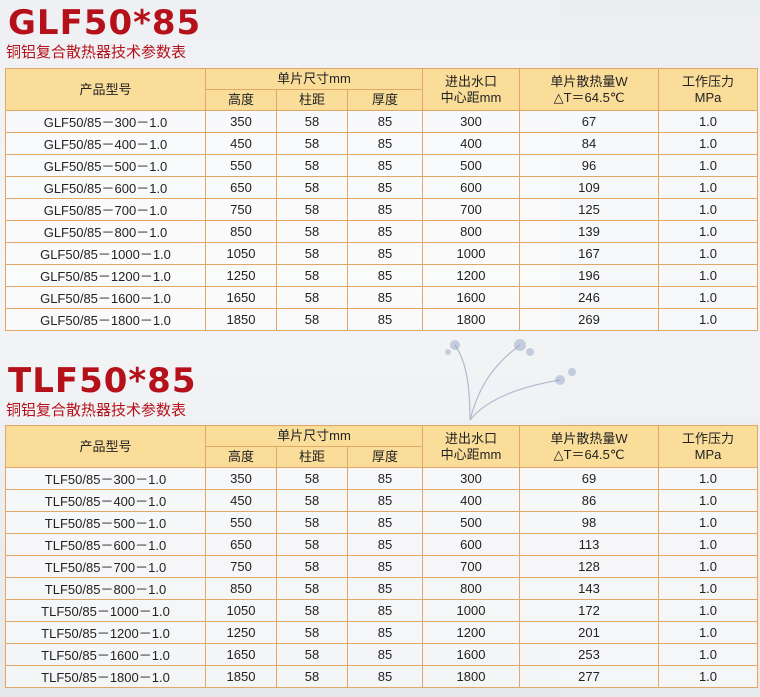 This screenshot has height=697, width=760. I want to click on cell-heat: 269, so click(589, 319).